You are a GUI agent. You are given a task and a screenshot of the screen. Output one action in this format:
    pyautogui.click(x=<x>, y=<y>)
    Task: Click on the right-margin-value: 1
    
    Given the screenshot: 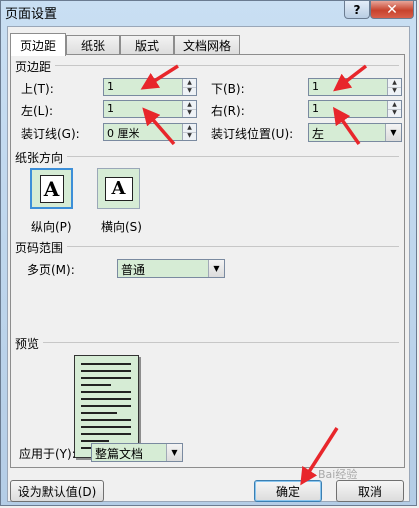 What is the action you would take?
    pyautogui.click(x=315, y=108)
    